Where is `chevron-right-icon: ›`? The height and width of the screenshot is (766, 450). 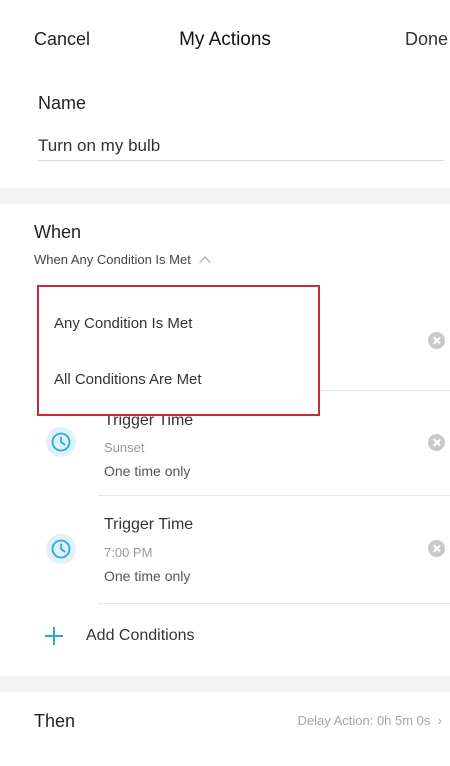
chevron-right-icon: › is located at coordinates (438, 720).